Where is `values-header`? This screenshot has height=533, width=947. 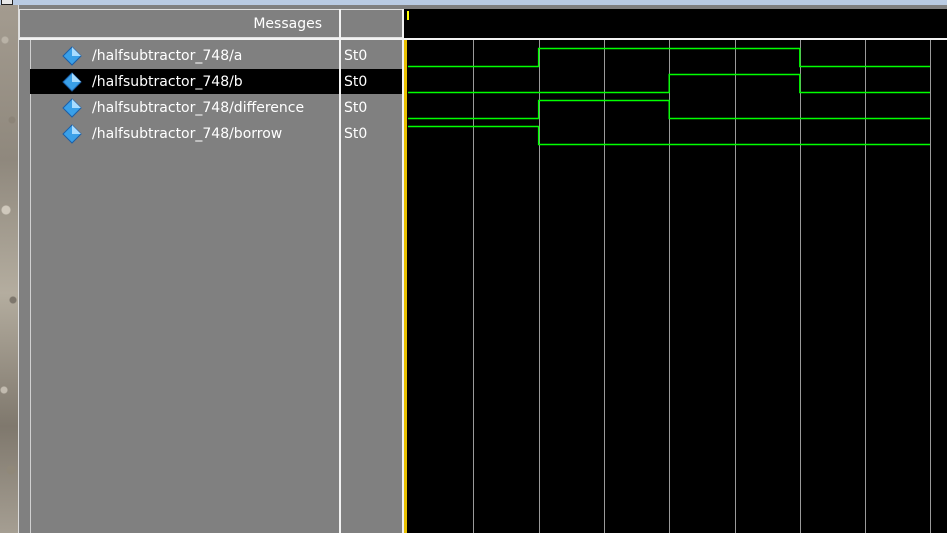
values-header is located at coordinates (371, 23).